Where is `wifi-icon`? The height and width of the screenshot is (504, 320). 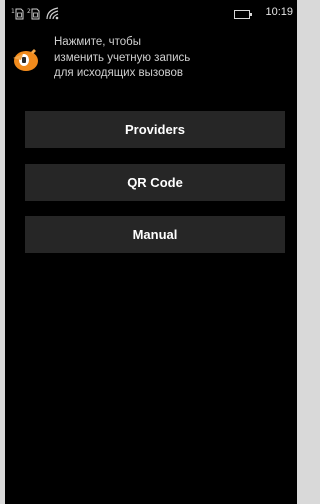
wifi-icon is located at coordinates (52, 13).